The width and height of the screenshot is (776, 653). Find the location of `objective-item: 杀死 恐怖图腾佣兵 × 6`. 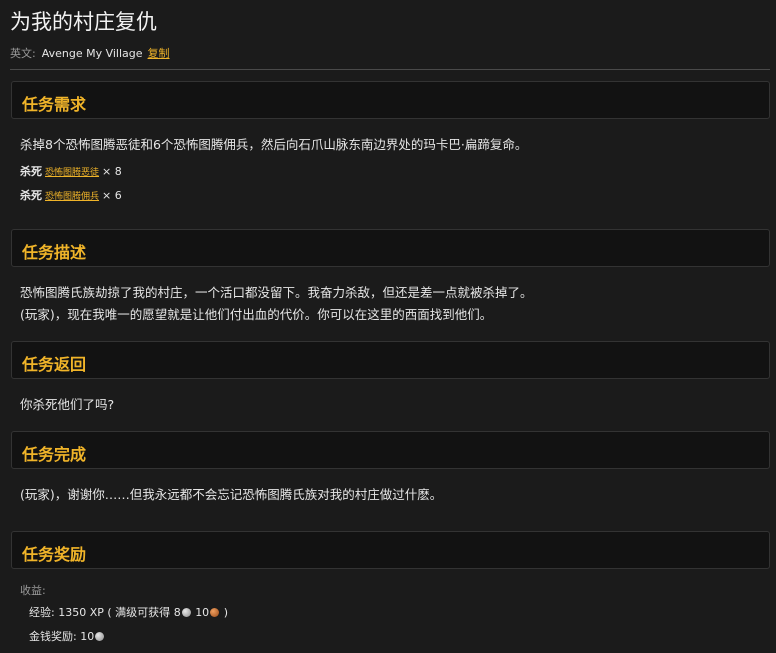

objective-item: 杀死 恐怖图腾佣兵 × 6 is located at coordinates (71, 195).